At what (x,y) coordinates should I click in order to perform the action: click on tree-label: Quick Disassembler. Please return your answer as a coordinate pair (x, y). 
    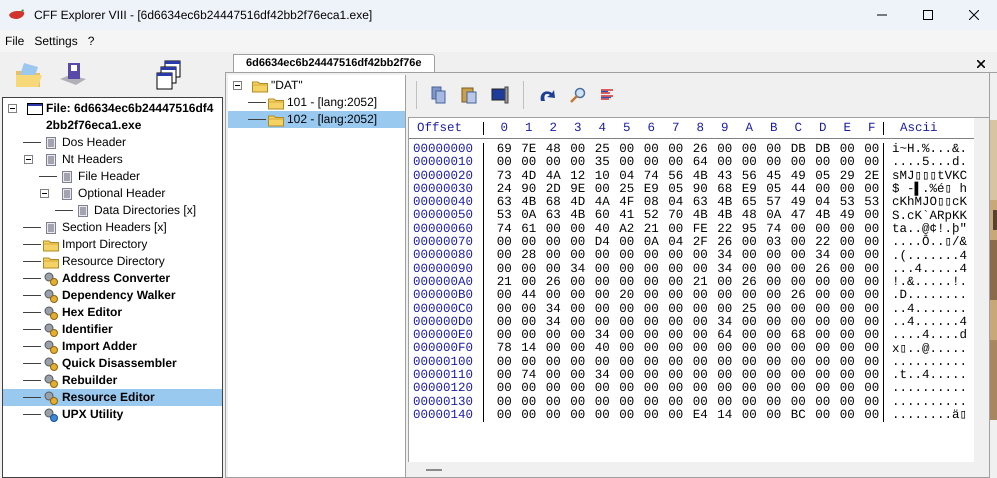
    Looking at the image, I should click on (119, 363).